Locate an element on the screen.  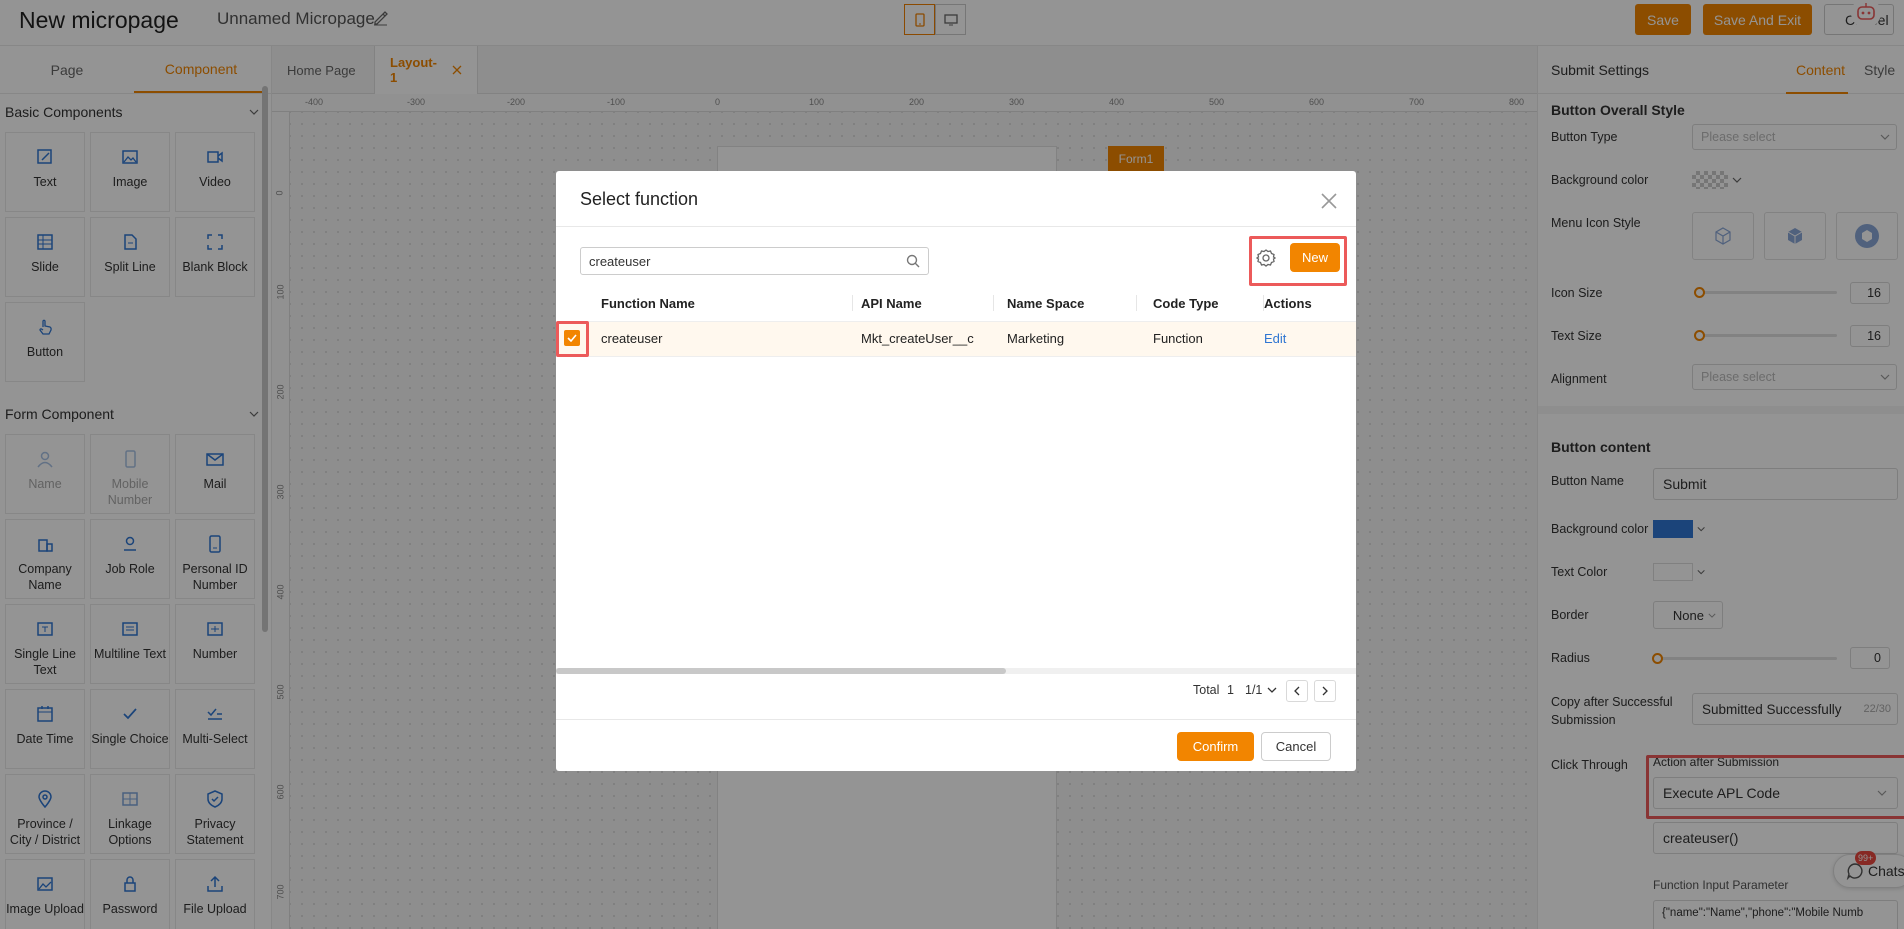
chevron-left-icon is located at coordinates (1297, 691).